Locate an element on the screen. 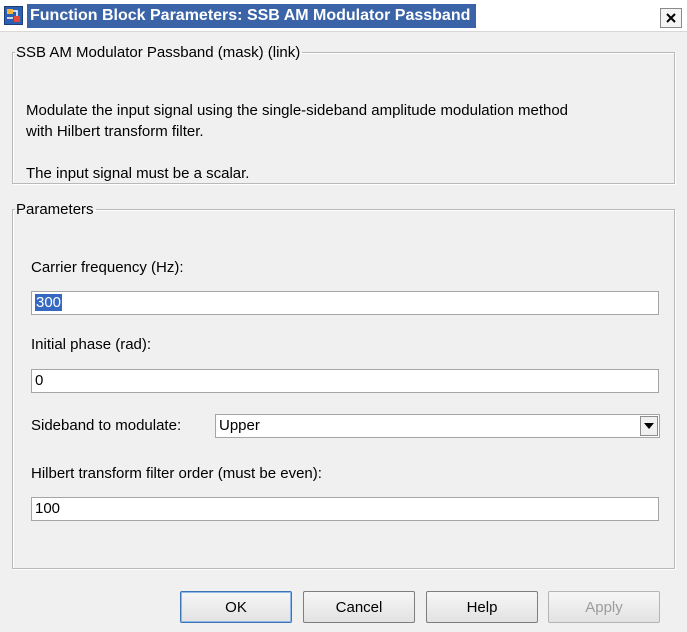  chevron-down-icon is located at coordinates (649, 426).